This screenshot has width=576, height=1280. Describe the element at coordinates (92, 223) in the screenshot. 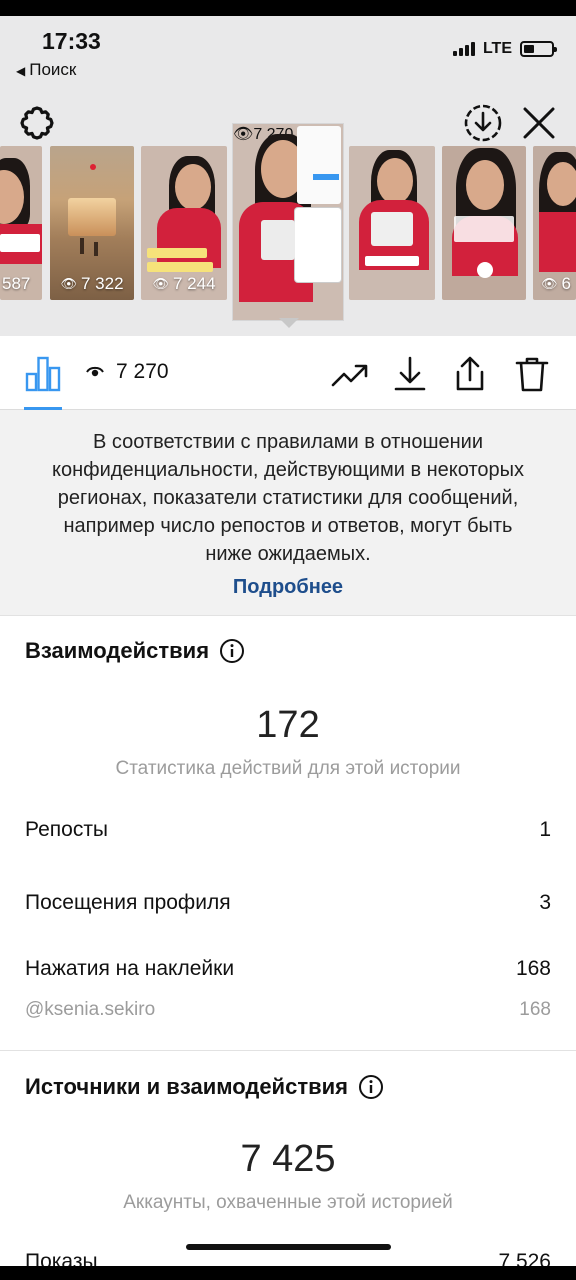

I see `story-thumbnail: 👁 7 322` at that location.